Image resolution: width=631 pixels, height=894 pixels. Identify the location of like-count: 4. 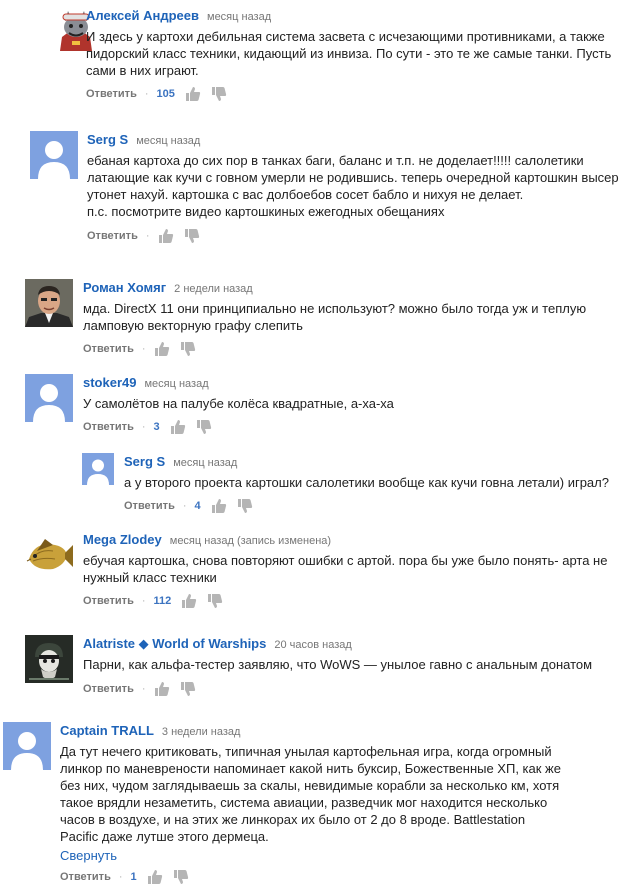
(197, 506).